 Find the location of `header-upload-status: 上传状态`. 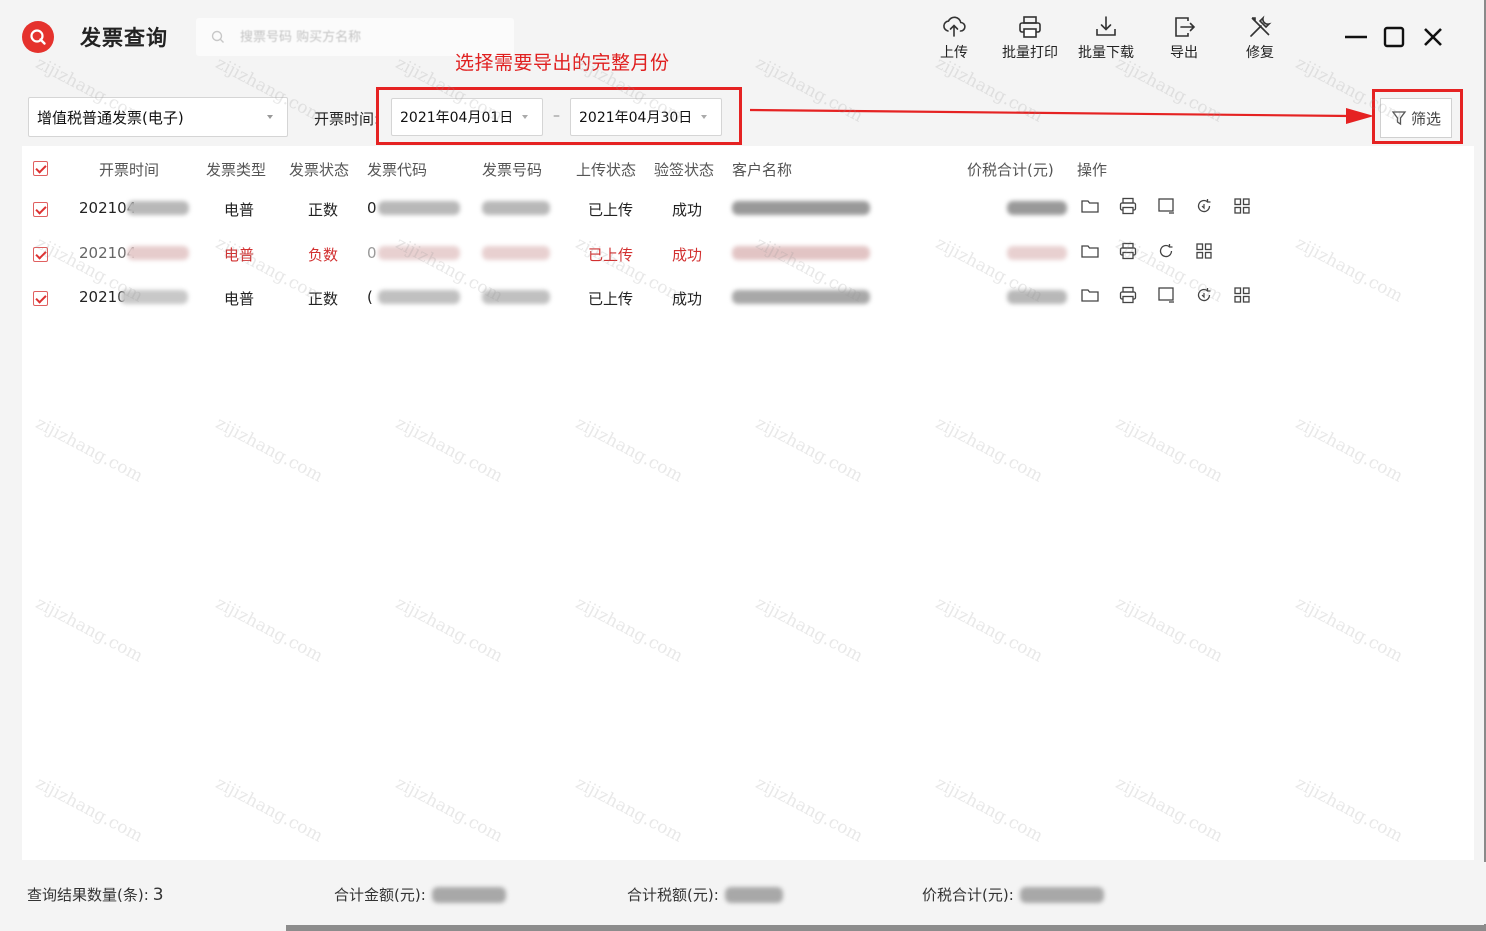

header-upload-status: 上传状态 is located at coordinates (606, 170).